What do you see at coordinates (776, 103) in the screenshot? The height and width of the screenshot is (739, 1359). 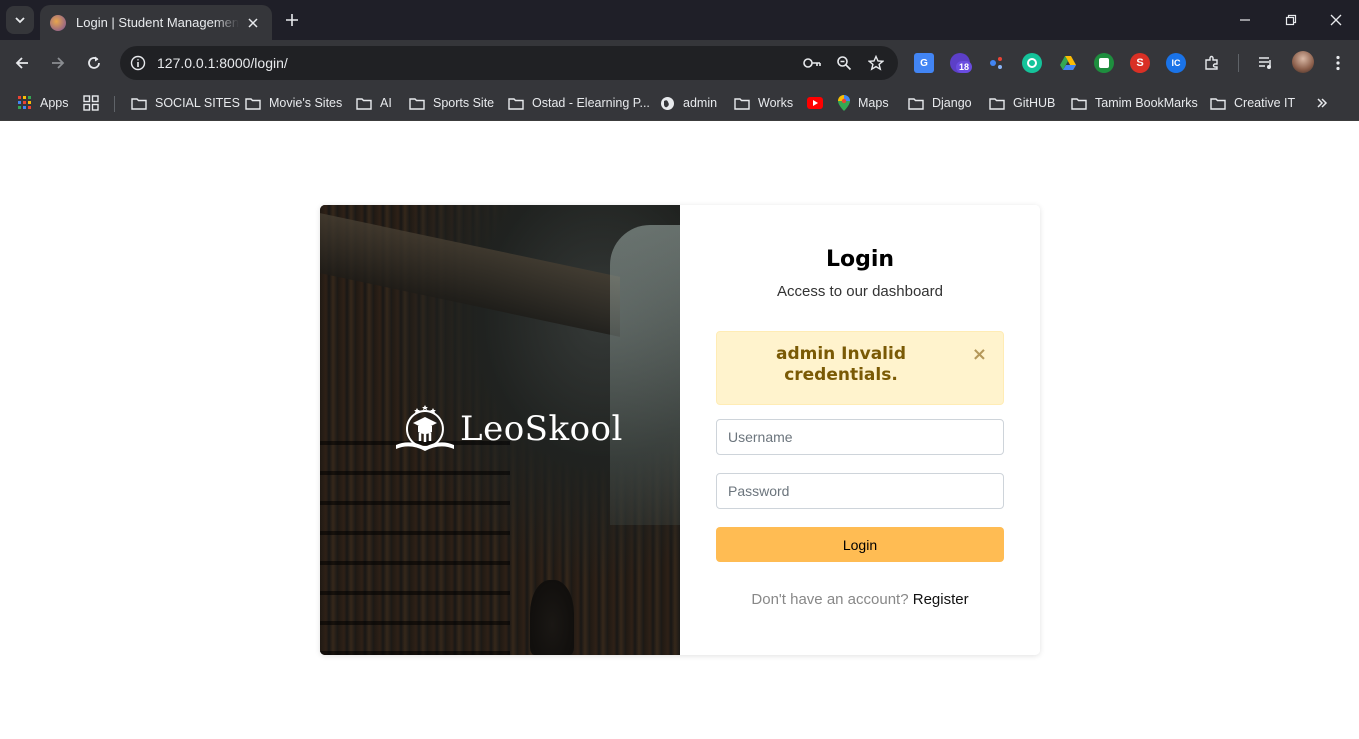 I see `bookmark-label: Works` at bounding box center [776, 103].